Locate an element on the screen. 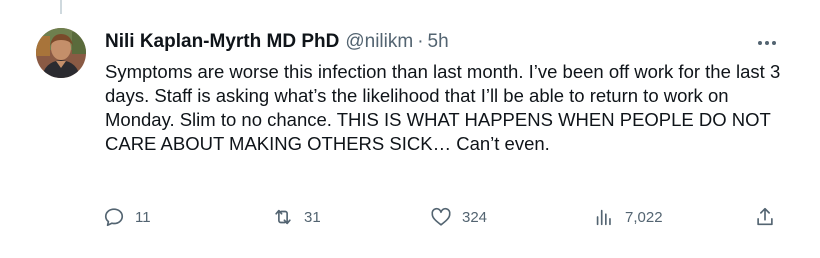  tweet-header: Nili Kaplan-Myrth MD PhD @nilikm · 5h is located at coordinates (277, 42).